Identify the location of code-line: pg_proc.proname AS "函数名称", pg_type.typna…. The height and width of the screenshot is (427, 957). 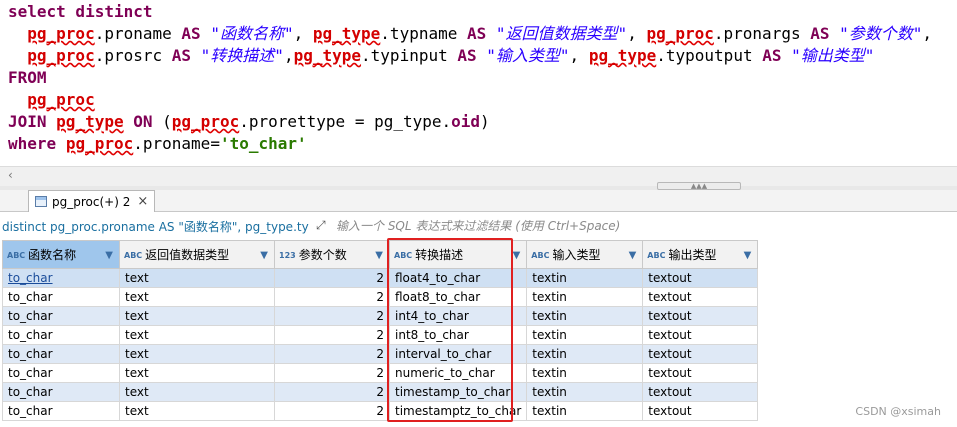
(470, 34).